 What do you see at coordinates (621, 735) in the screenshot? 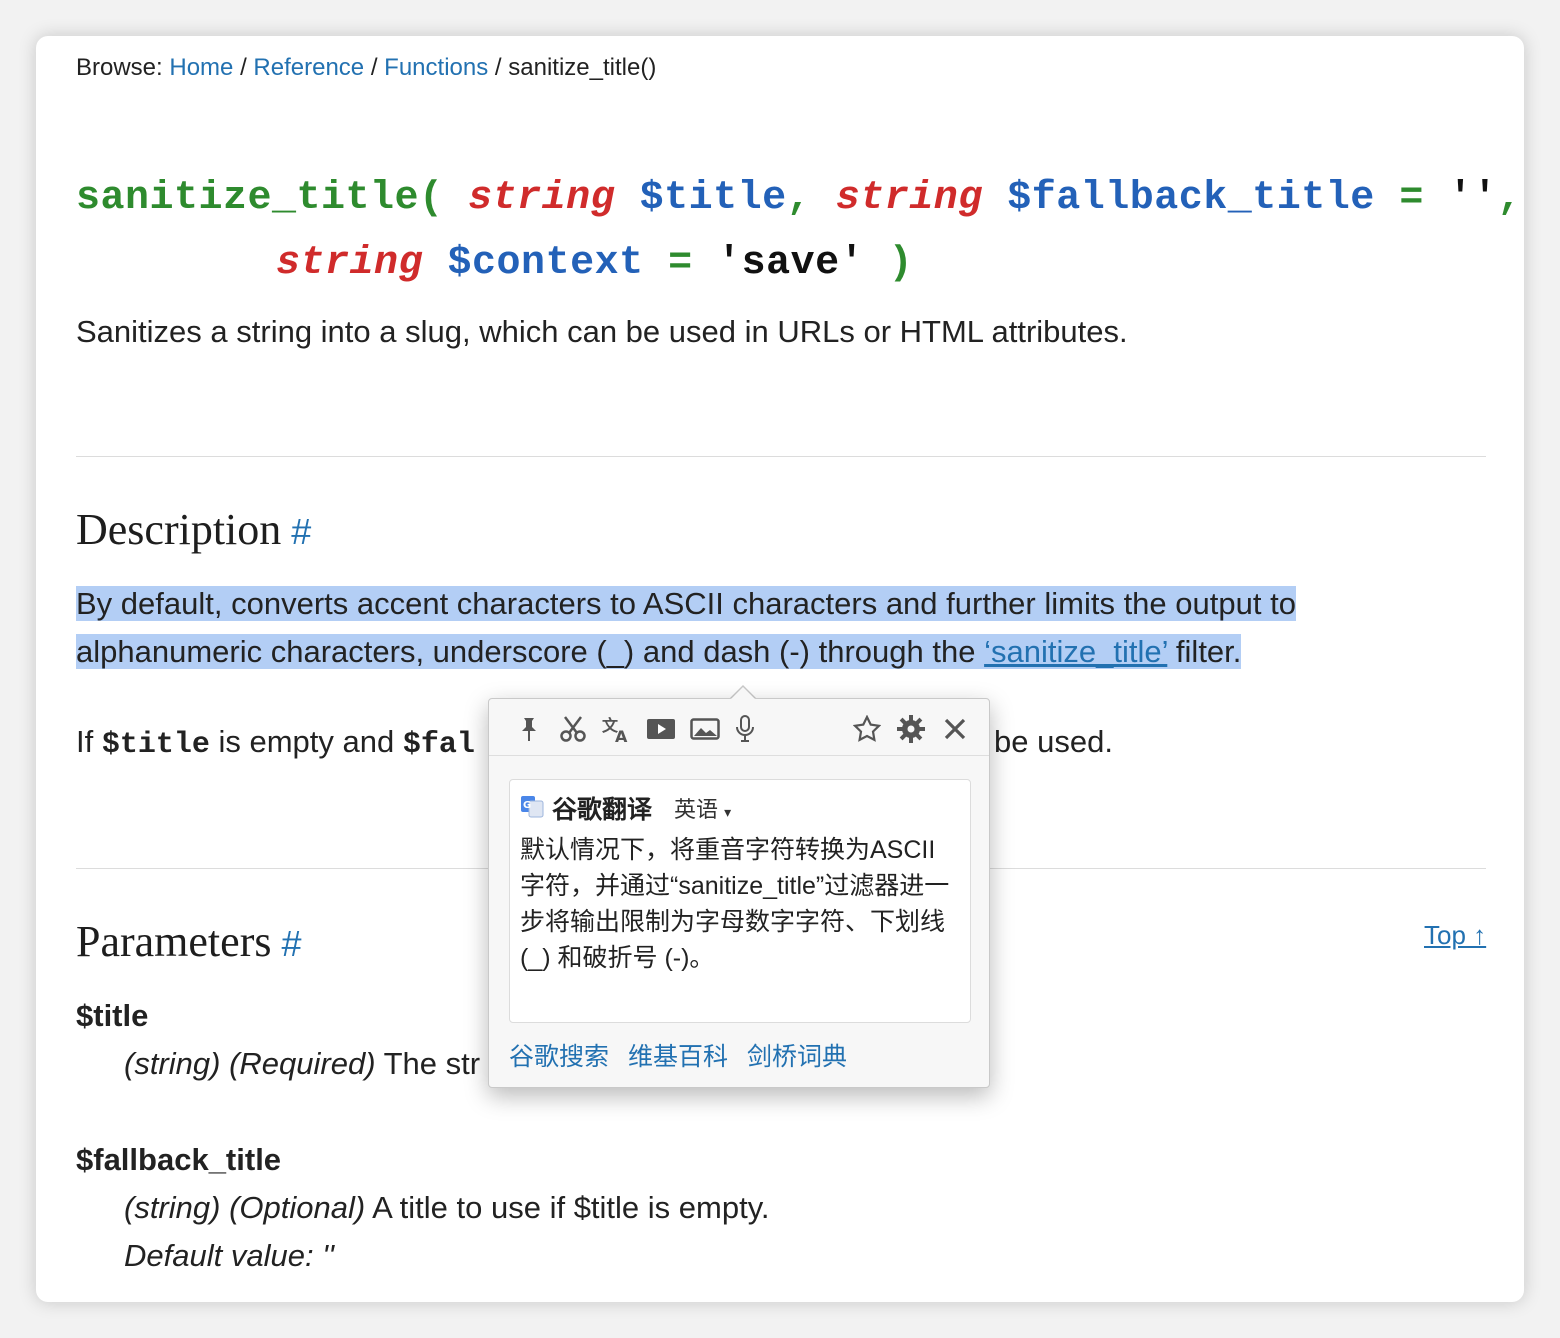
I see `svg-text: A` at bounding box center [621, 735].